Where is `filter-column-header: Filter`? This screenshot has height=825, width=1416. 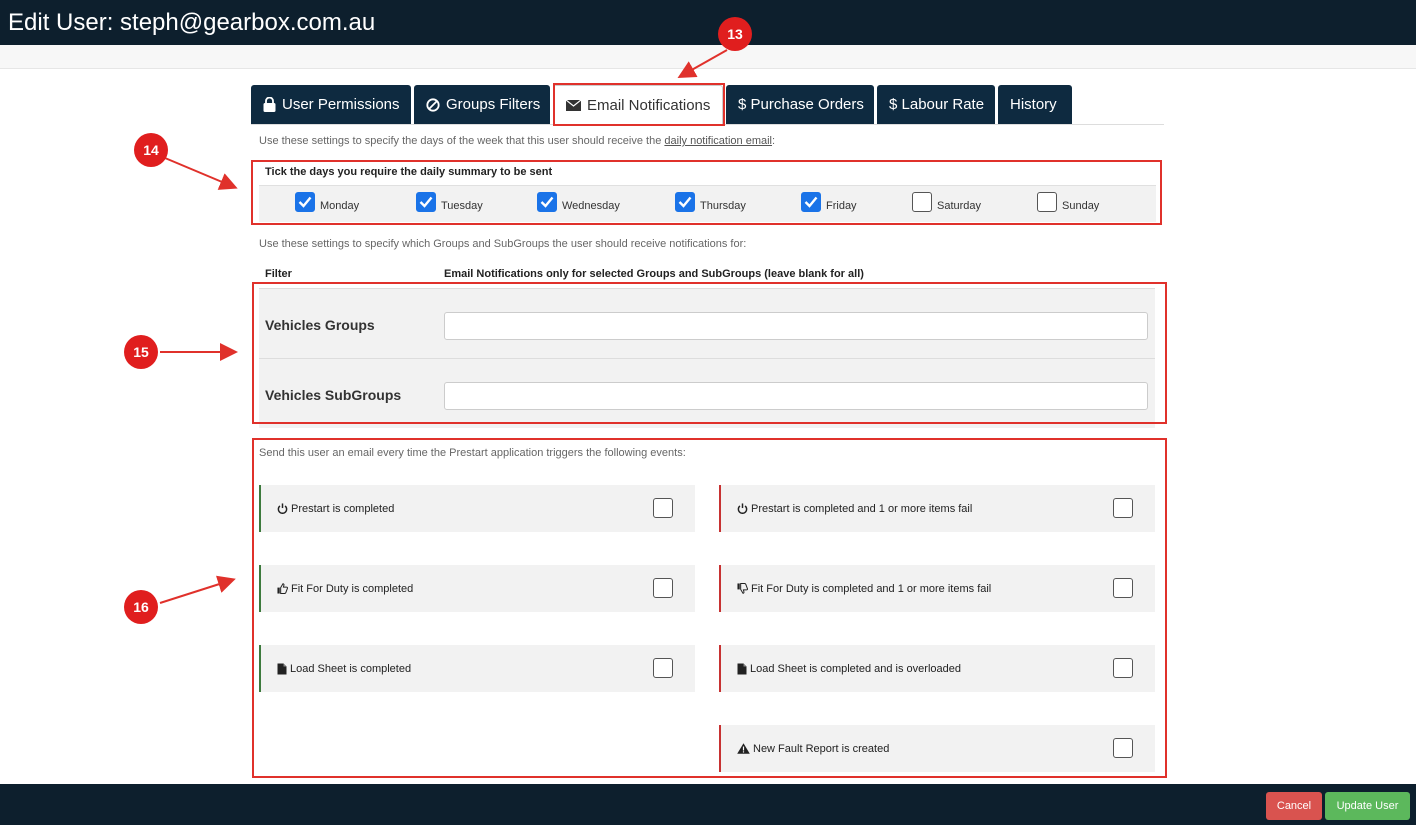
filter-column-header: Filter is located at coordinates (278, 274).